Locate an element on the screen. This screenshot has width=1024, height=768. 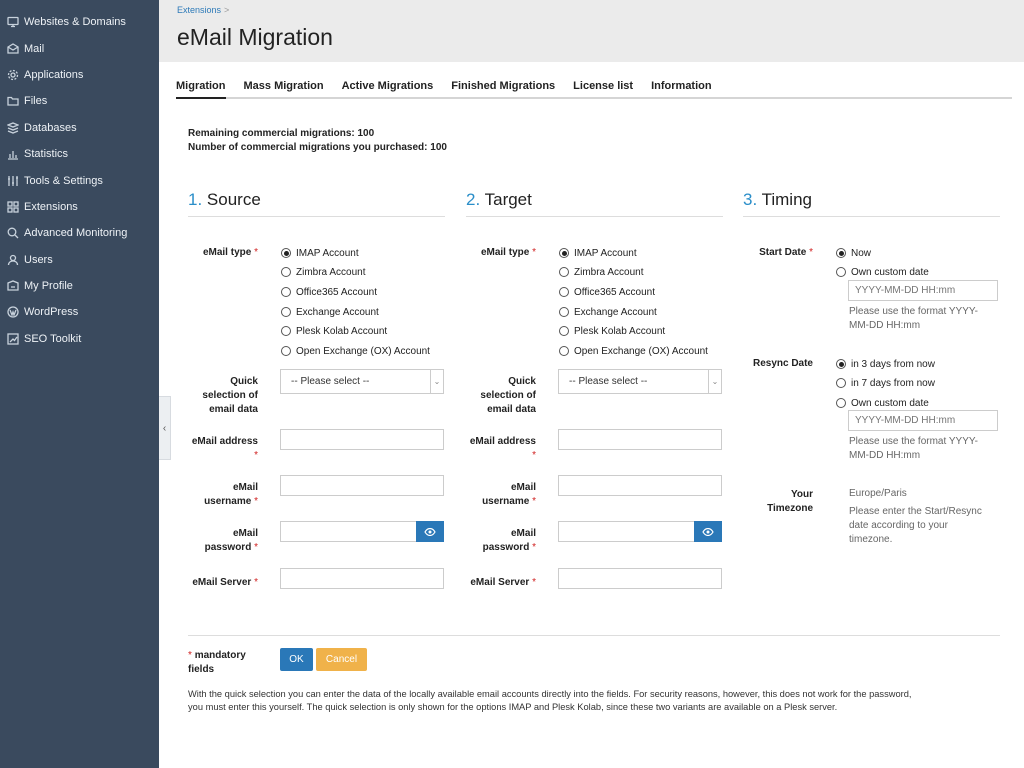
source-email-password-label: eMail password * is located at coordinates (231, 540).